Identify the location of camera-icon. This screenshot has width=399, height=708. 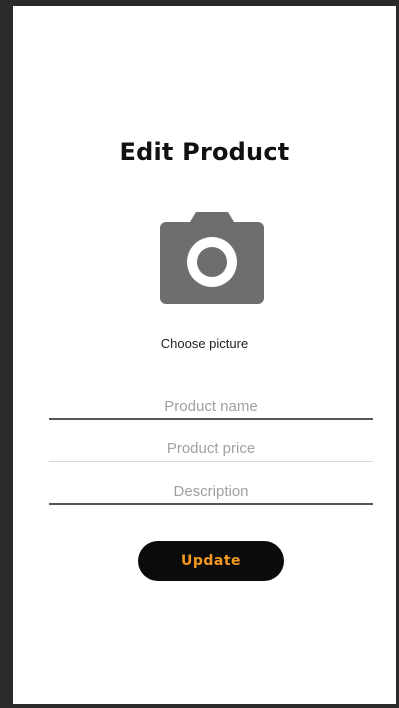
(212, 258).